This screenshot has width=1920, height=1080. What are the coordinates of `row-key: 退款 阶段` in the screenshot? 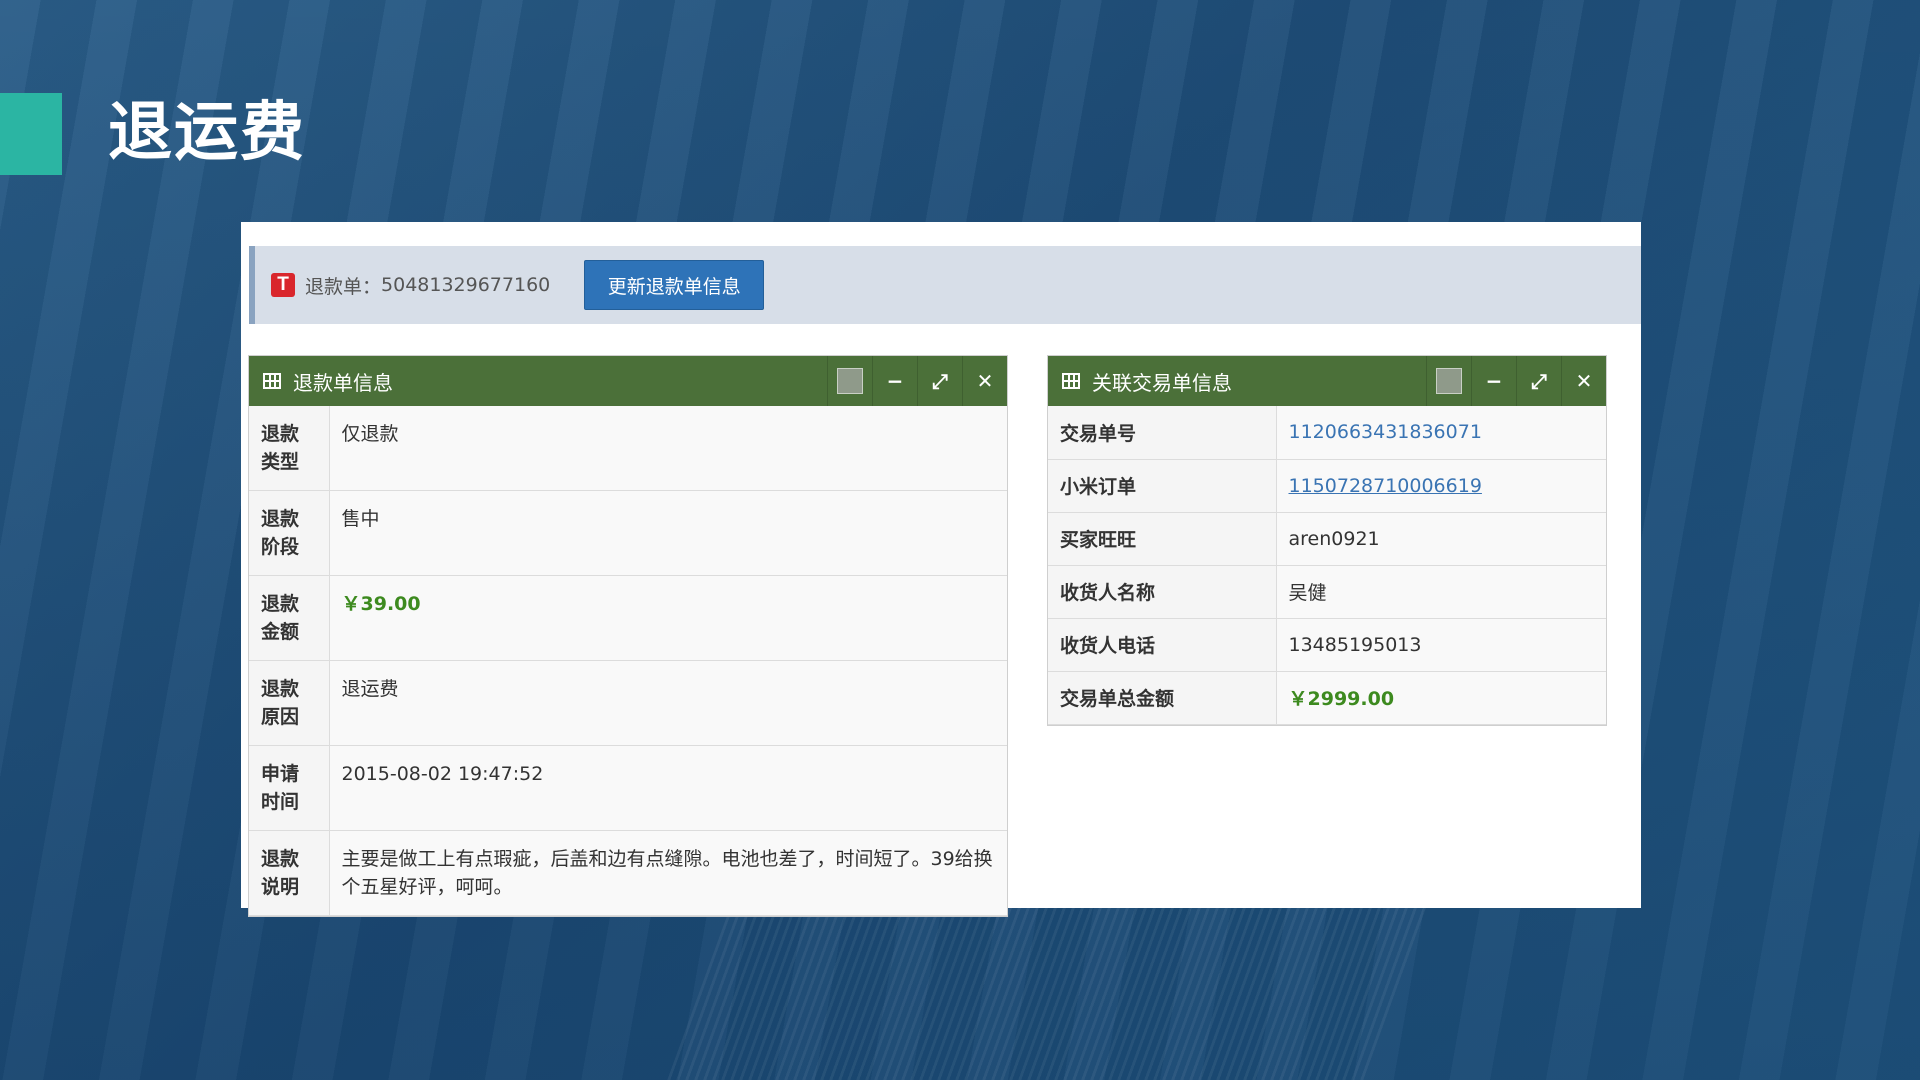 It's located at (289, 533).